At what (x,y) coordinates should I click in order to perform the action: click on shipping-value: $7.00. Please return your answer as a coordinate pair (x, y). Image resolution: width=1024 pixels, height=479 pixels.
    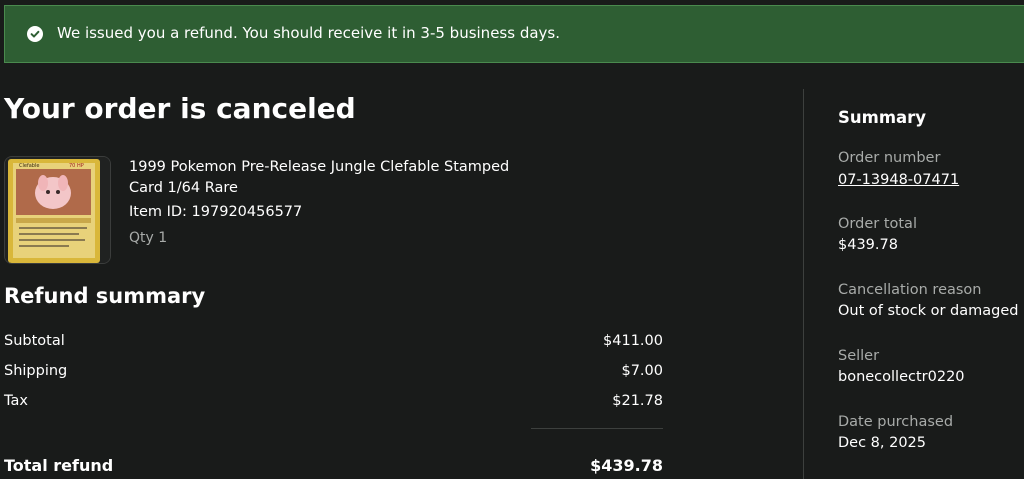
    Looking at the image, I should click on (642, 371).